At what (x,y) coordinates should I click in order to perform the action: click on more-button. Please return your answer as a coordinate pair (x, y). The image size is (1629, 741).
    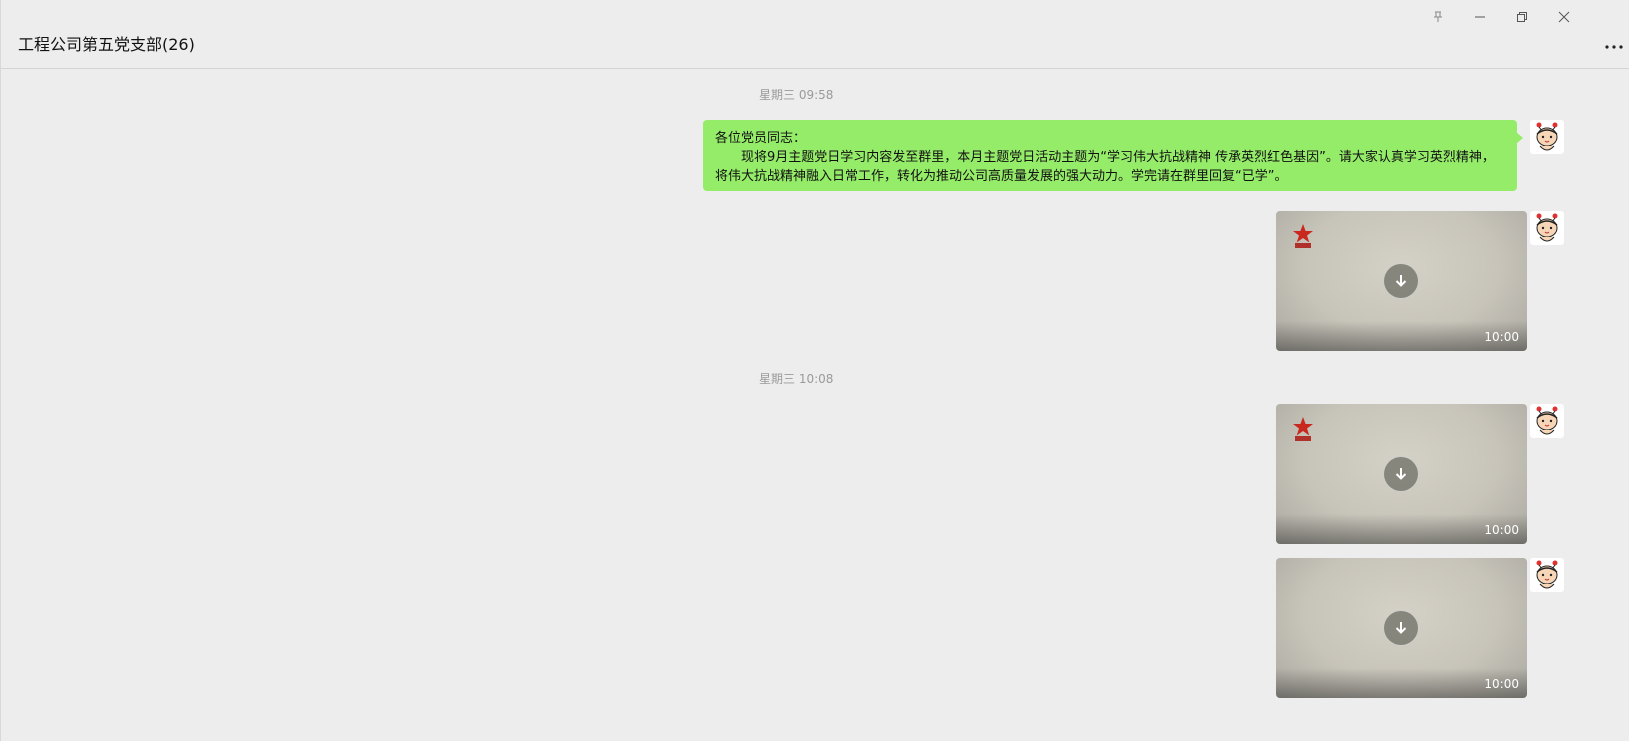
    Looking at the image, I should click on (1614, 47).